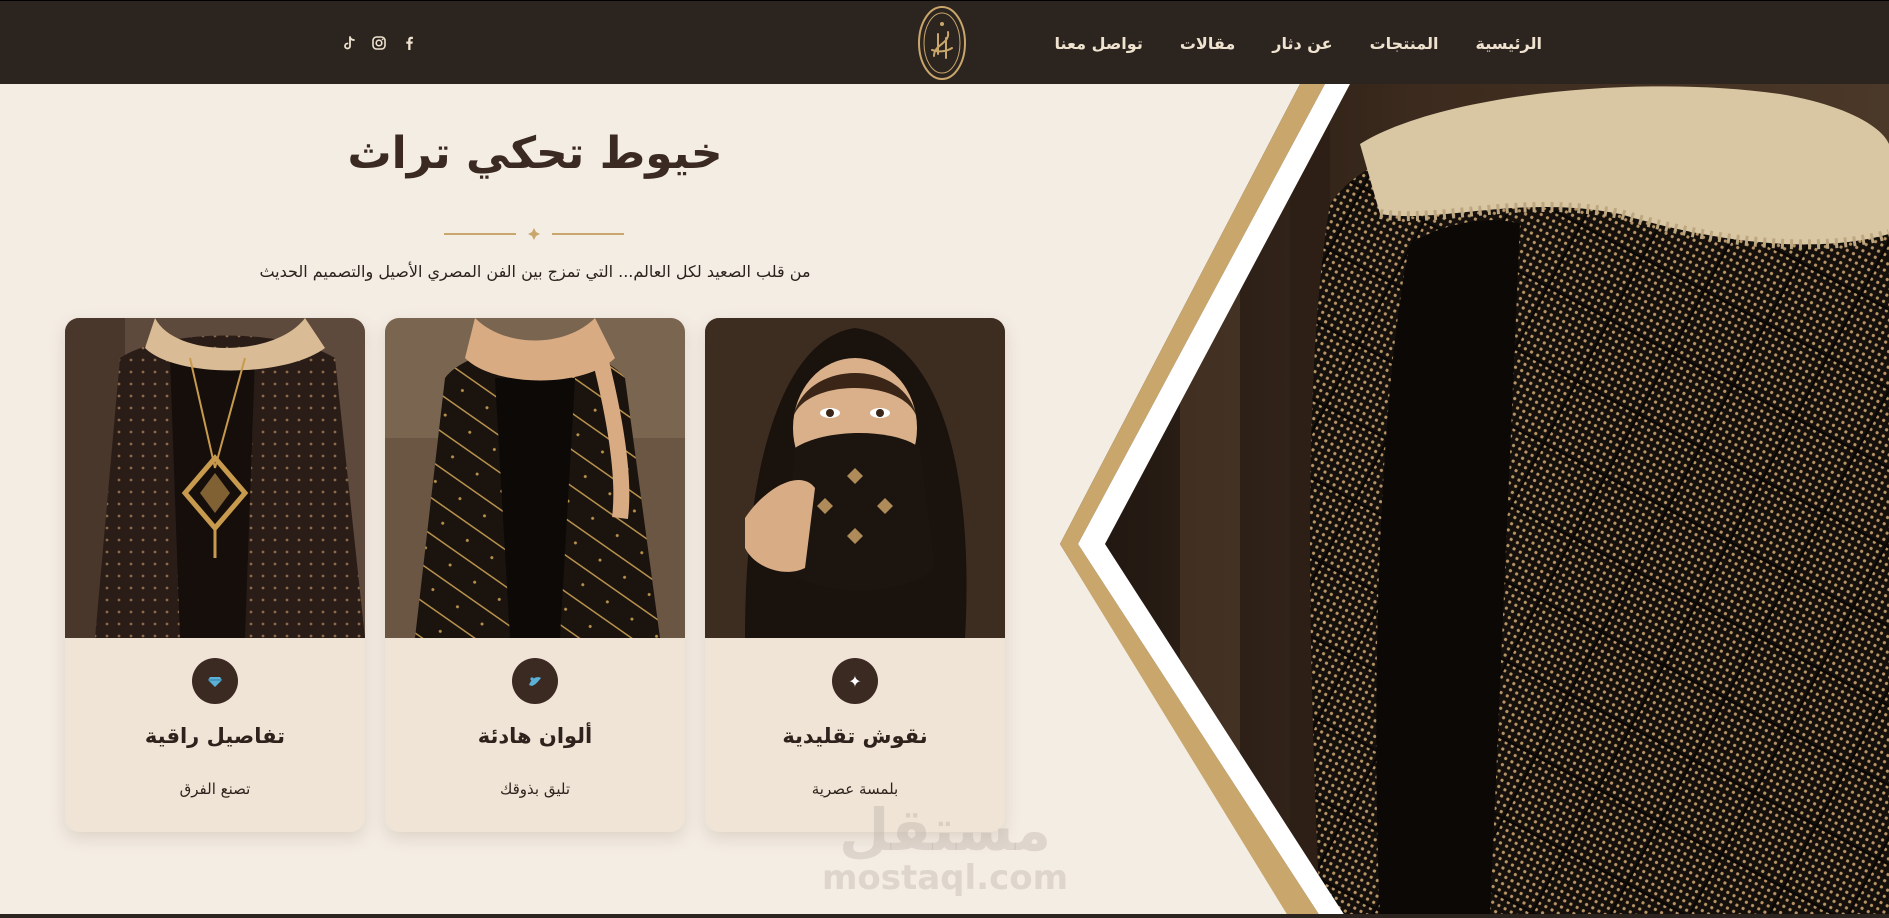 The width and height of the screenshot is (1889, 918). I want to click on feature-card: ألوان هادئة تليق بذوقك, so click(535, 575).